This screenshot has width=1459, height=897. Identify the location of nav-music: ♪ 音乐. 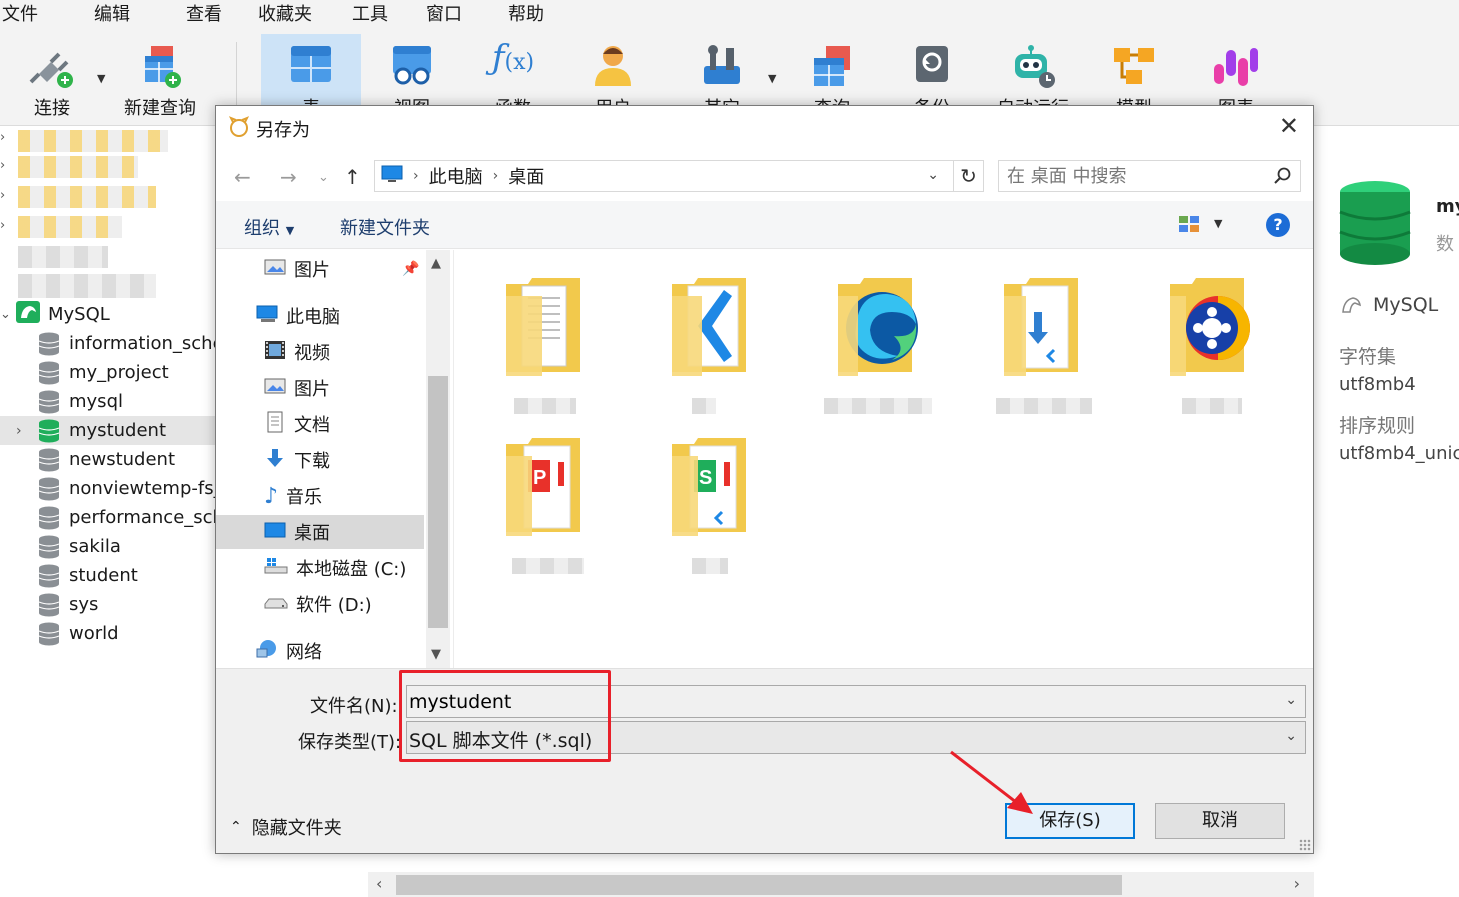
(320, 496).